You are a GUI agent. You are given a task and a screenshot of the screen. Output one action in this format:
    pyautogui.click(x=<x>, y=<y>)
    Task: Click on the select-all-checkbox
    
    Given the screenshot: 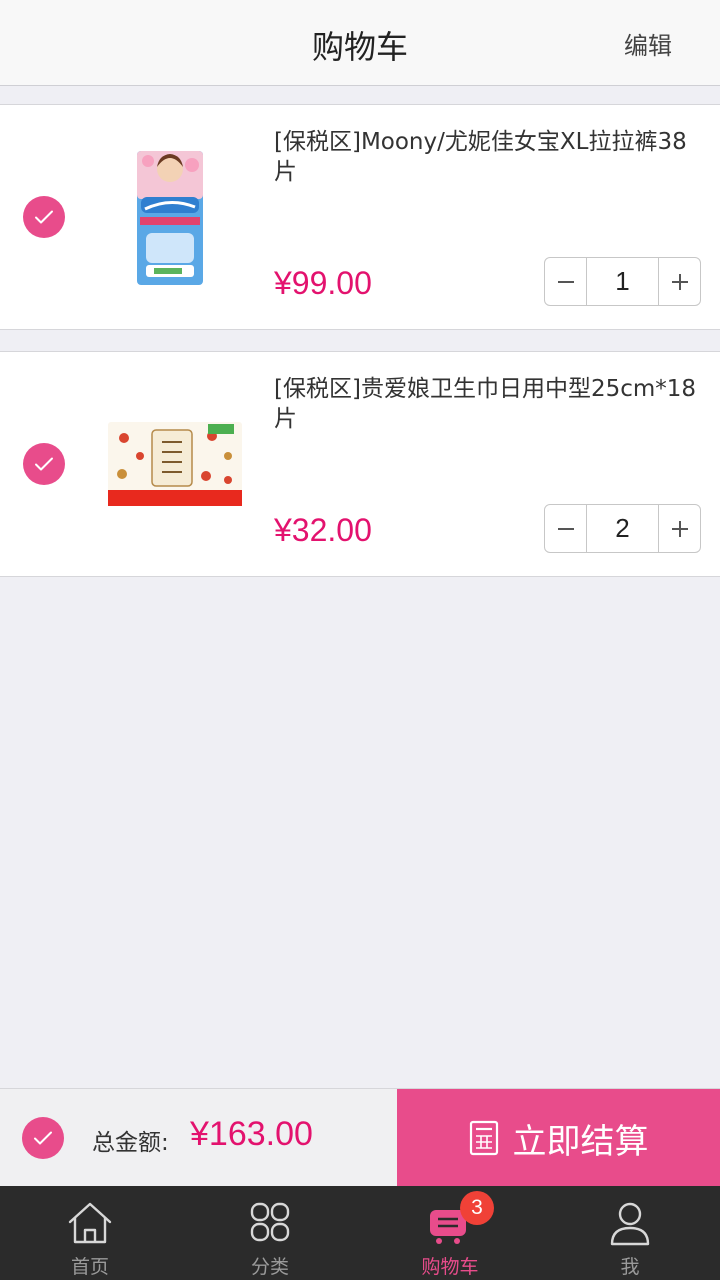 What is the action you would take?
    pyautogui.click(x=43, y=1138)
    